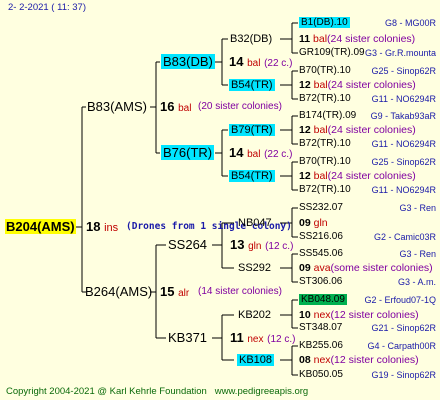  Describe the element at coordinates (255, 223) in the screenshot. I see `g3-node-5: NB047` at that location.